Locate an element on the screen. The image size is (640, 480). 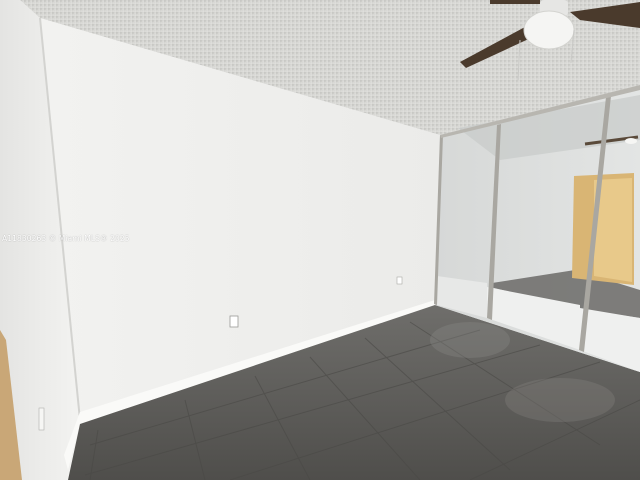
wall-outlet is located at coordinates (234, 321).